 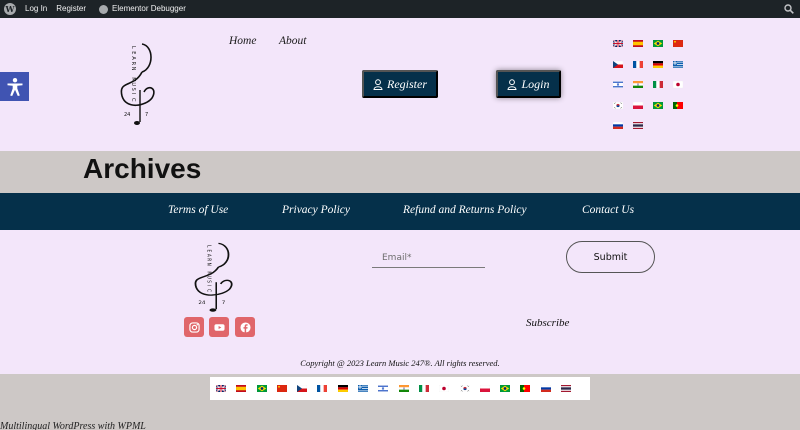 I want to click on instagram-link, so click(x=194, y=327).